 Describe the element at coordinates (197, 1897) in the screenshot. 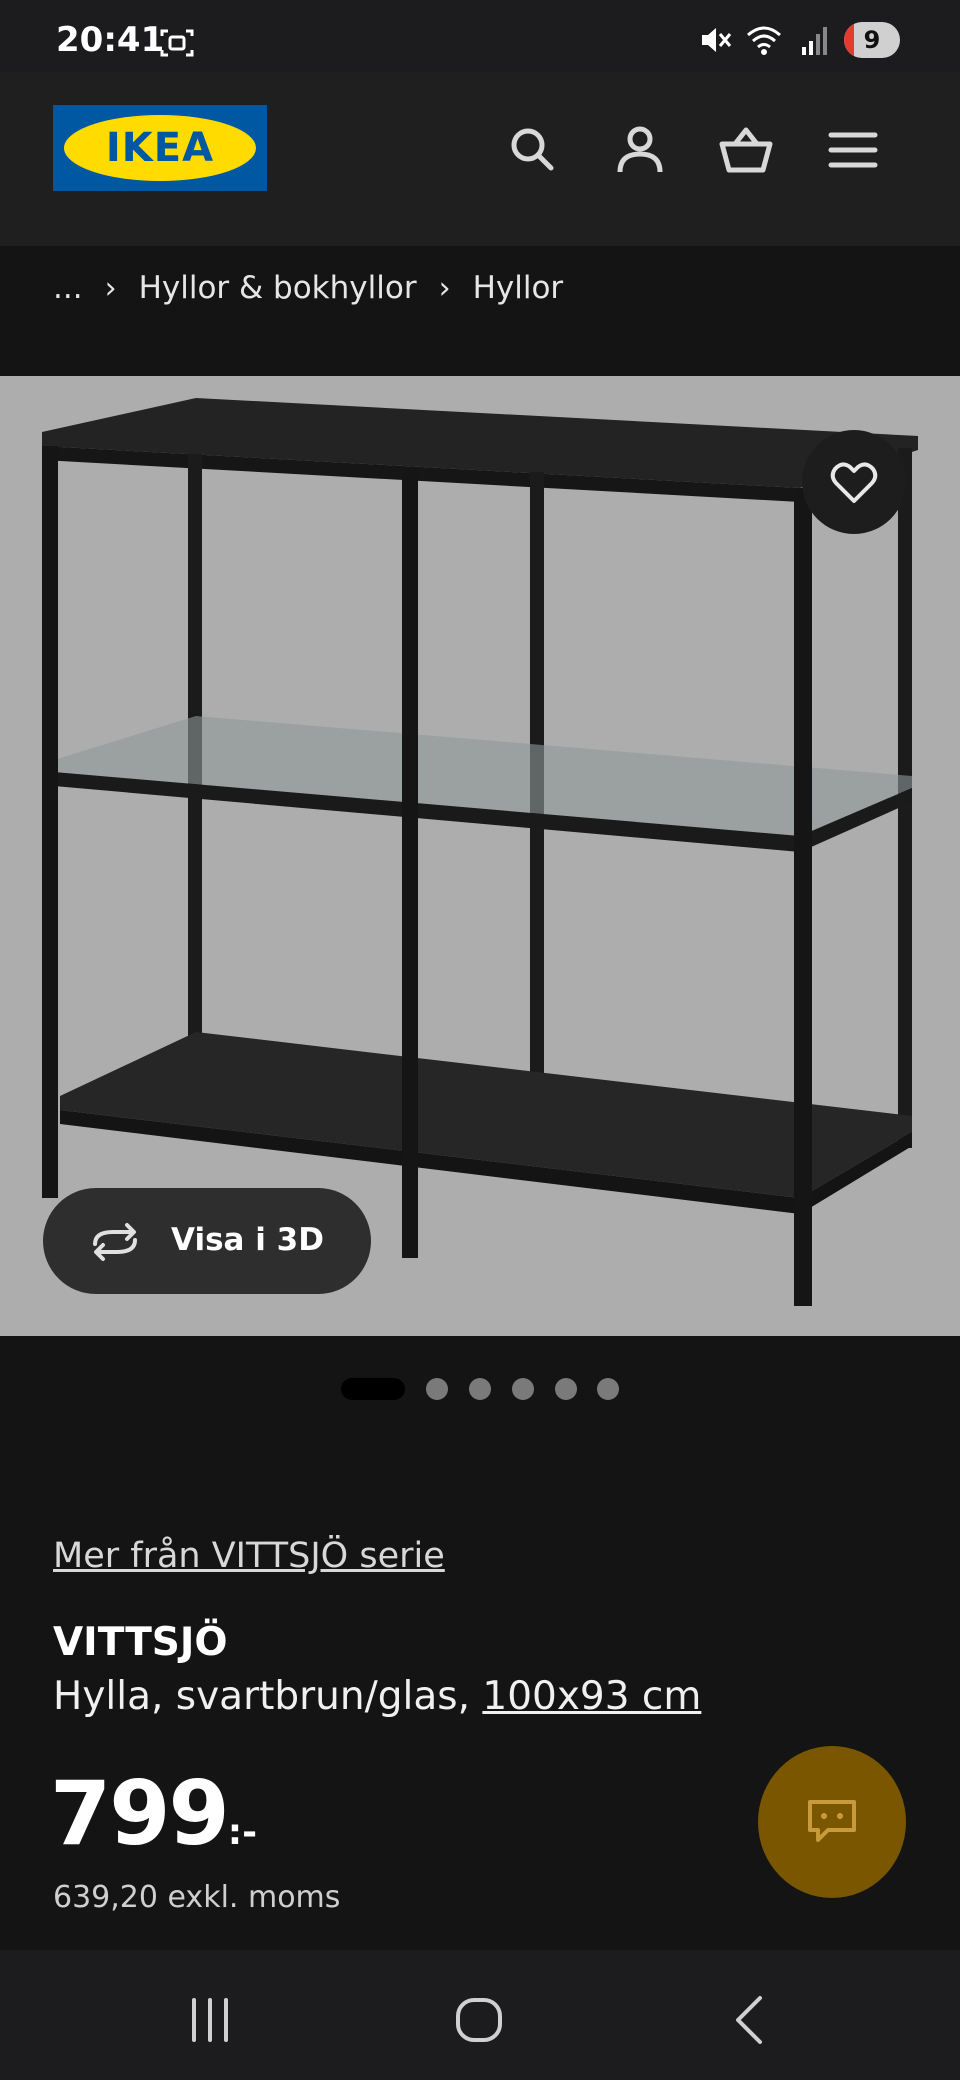

I see `price-excl-vat: 639,20 exkl. moms` at that location.